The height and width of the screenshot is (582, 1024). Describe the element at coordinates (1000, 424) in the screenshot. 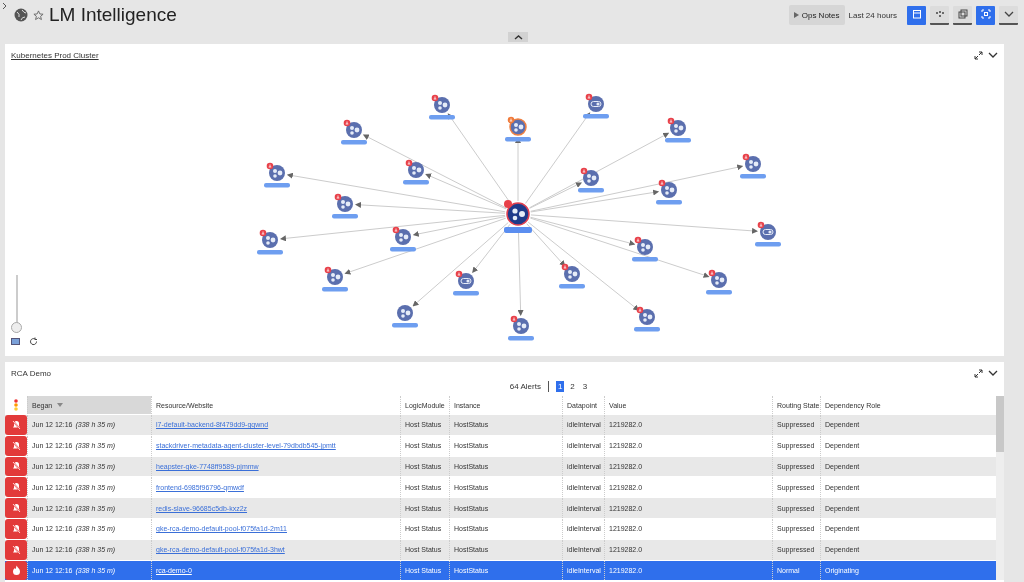

I see `scrollbar-thumb` at that location.